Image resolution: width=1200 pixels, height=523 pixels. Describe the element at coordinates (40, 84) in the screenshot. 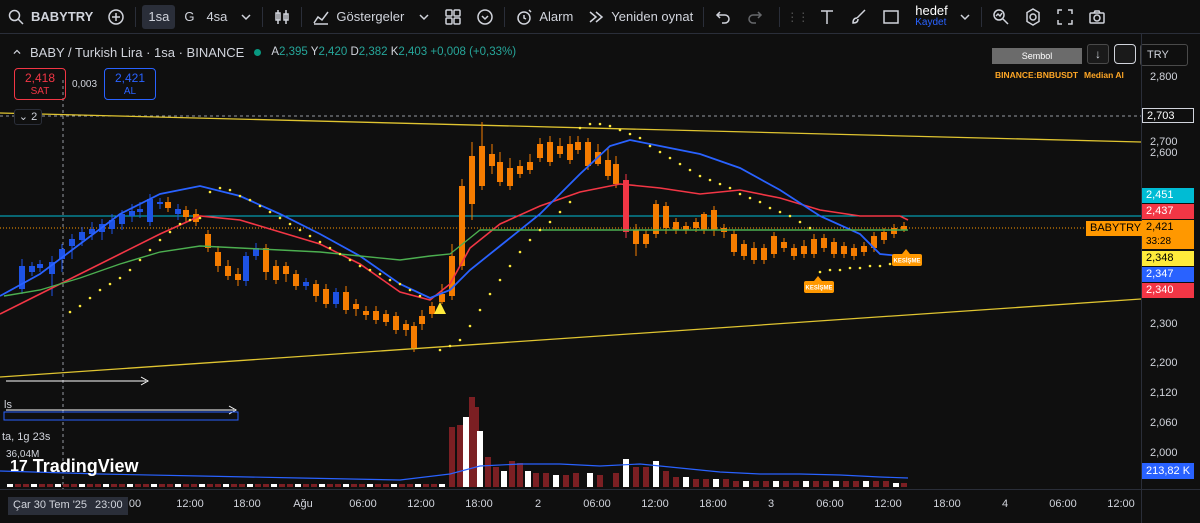

I see `sell-button: 2,418 SAT` at that location.